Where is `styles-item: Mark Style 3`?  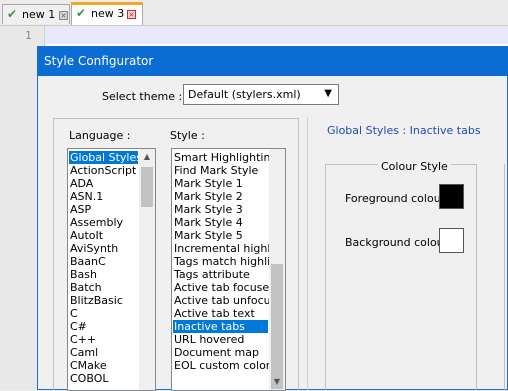
styles-item: Mark Style 3 is located at coordinates (208, 209).